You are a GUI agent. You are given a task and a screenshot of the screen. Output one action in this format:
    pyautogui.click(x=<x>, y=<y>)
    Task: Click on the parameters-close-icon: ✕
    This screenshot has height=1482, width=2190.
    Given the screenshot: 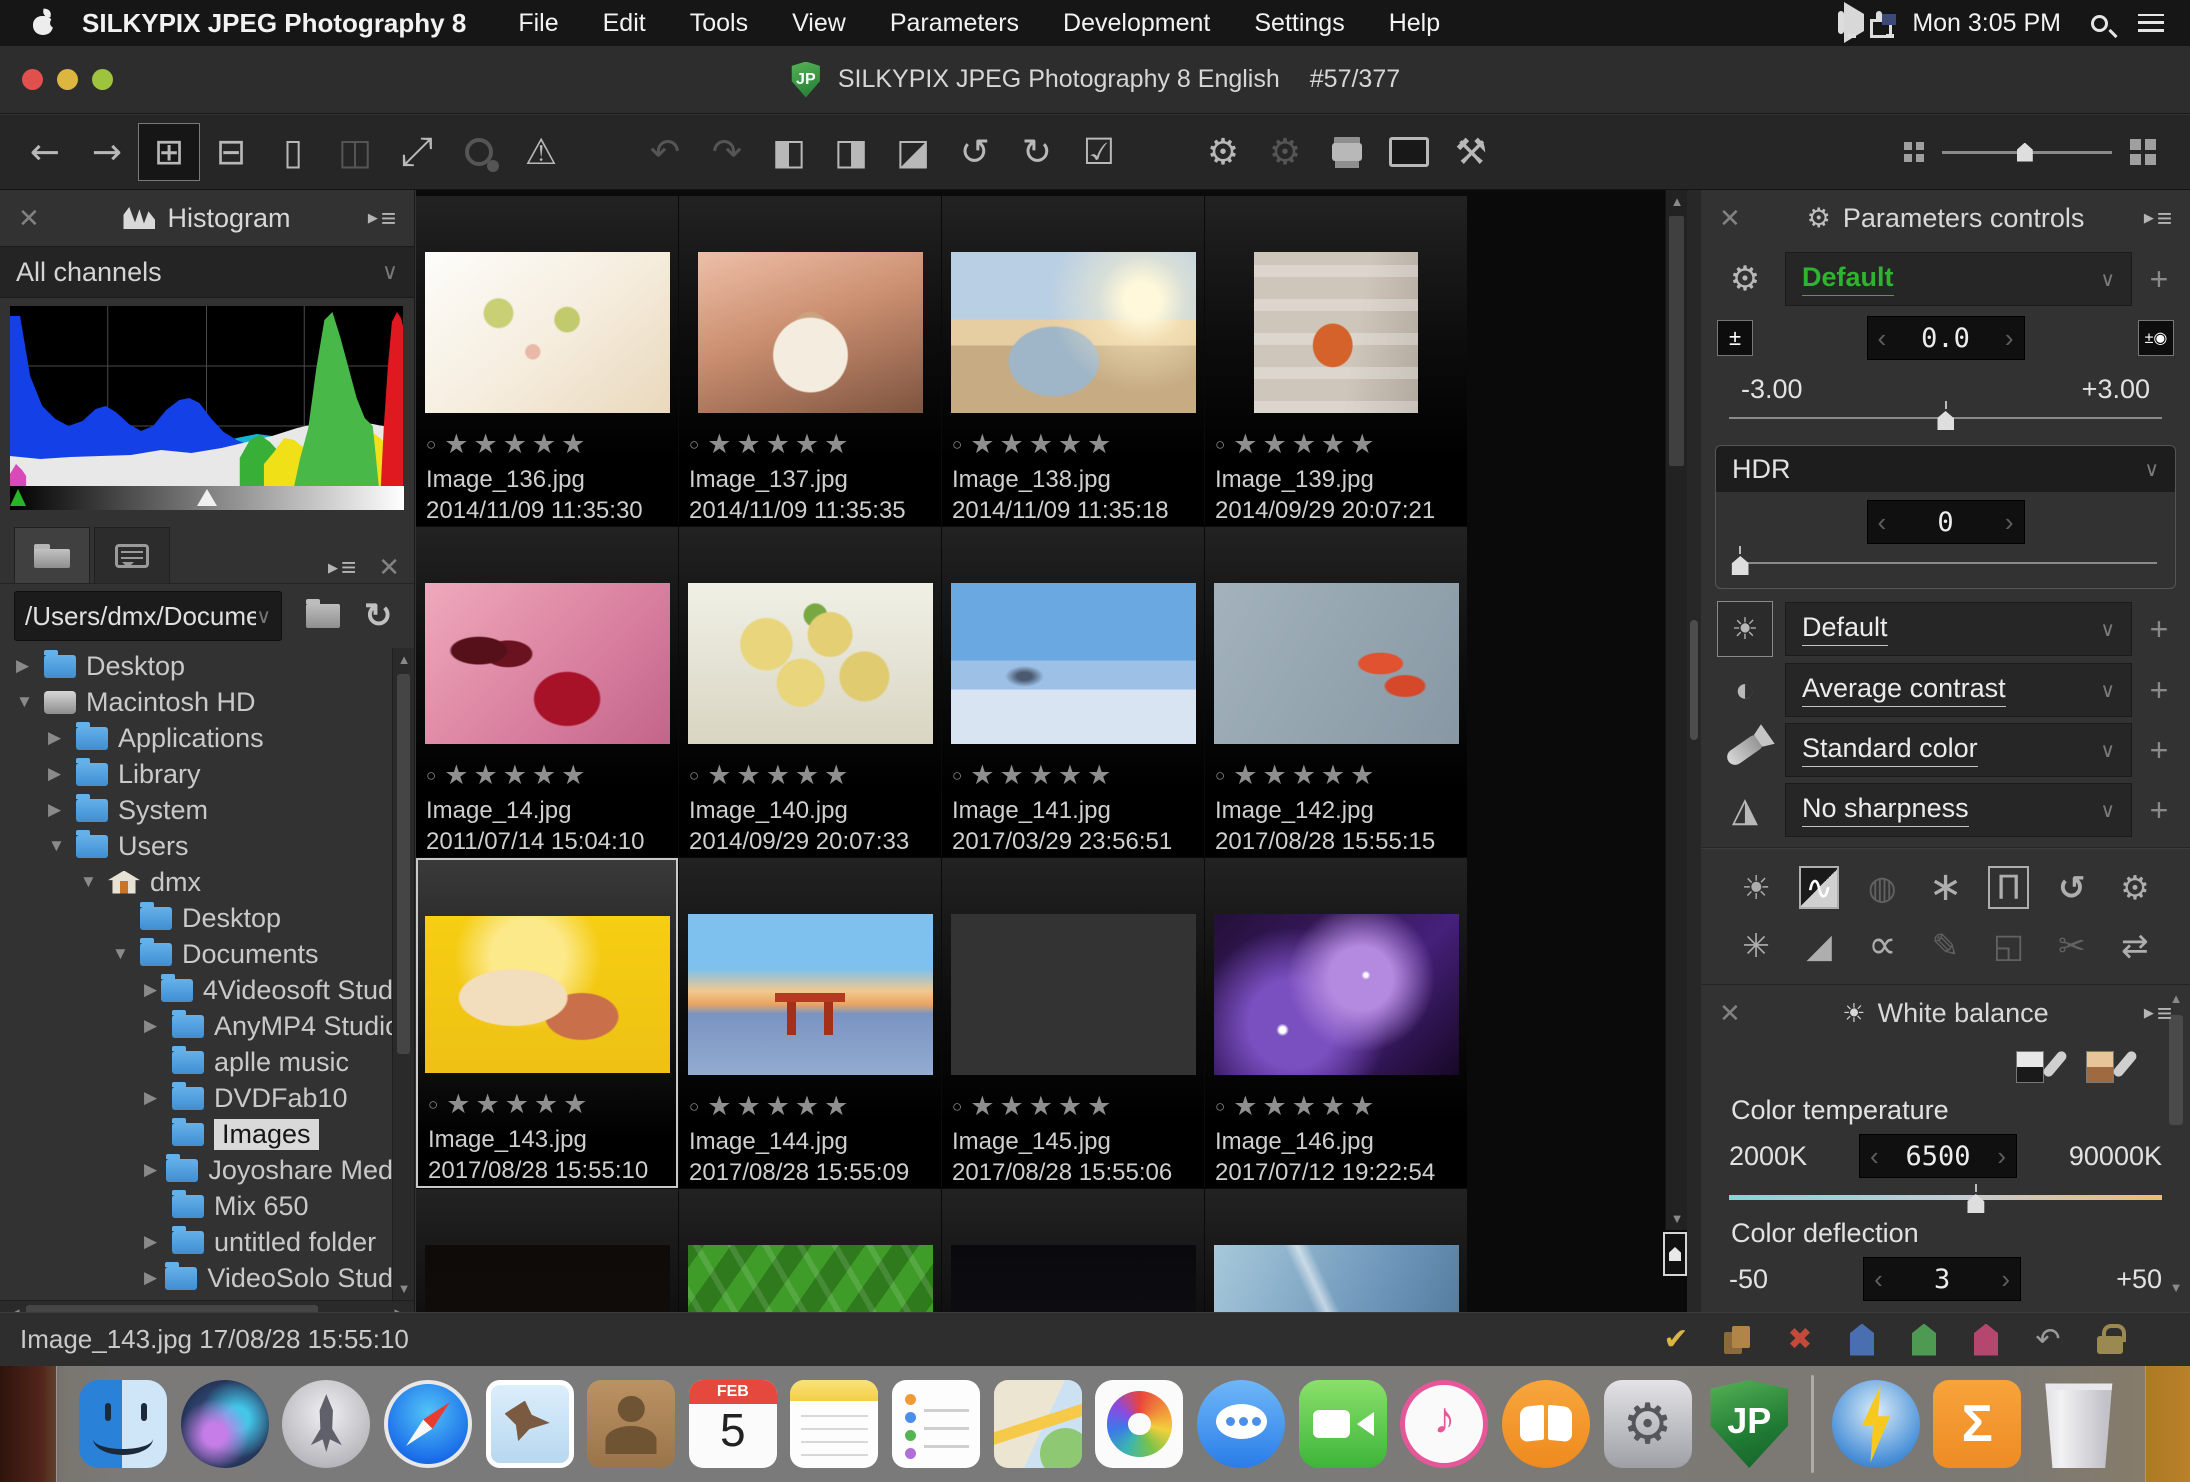 What is the action you would take?
    pyautogui.click(x=1730, y=218)
    